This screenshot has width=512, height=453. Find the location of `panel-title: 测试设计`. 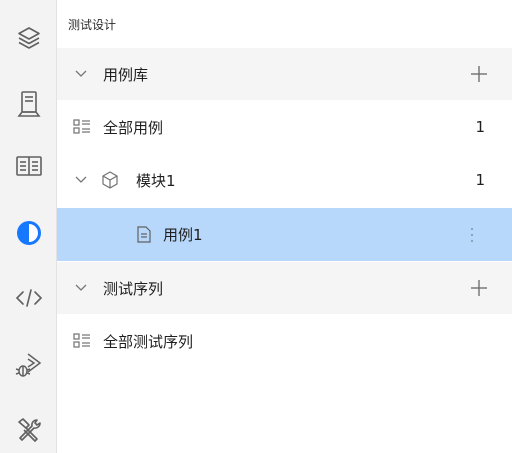

panel-title: 测试设计 is located at coordinates (92, 25).